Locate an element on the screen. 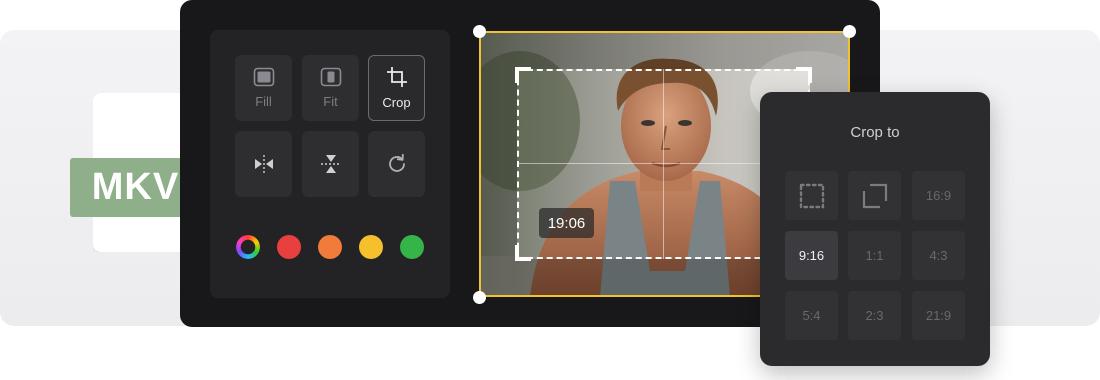 The height and width of the screenshot is (380, 1100). ratio-2-3: 2:3 is located at coordinates (874, 315).